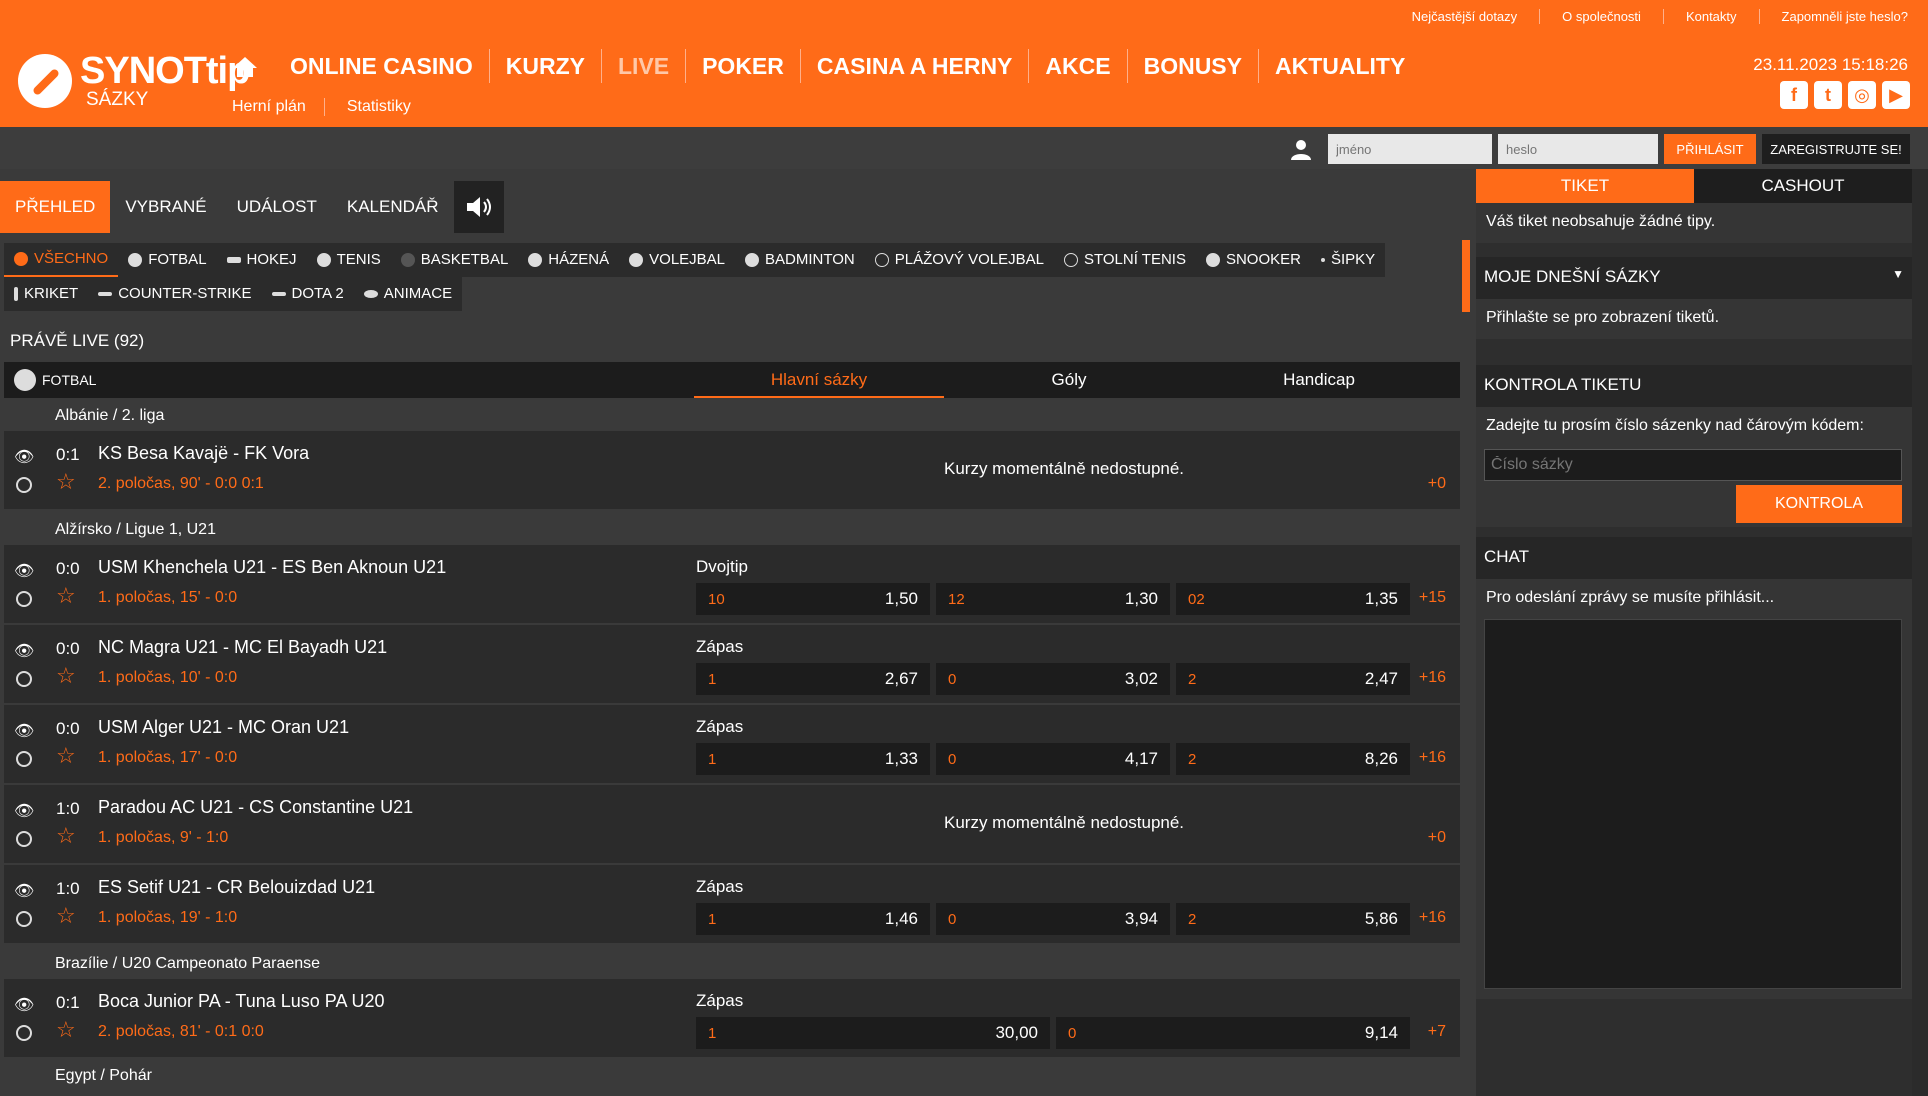 The height and width of the screenshot is (1096, 1928). What do you see at coordinates (307, 294) in the screenshot?
I see `sport-dota-2: DOTA 2` at bounding box center [307, 294].